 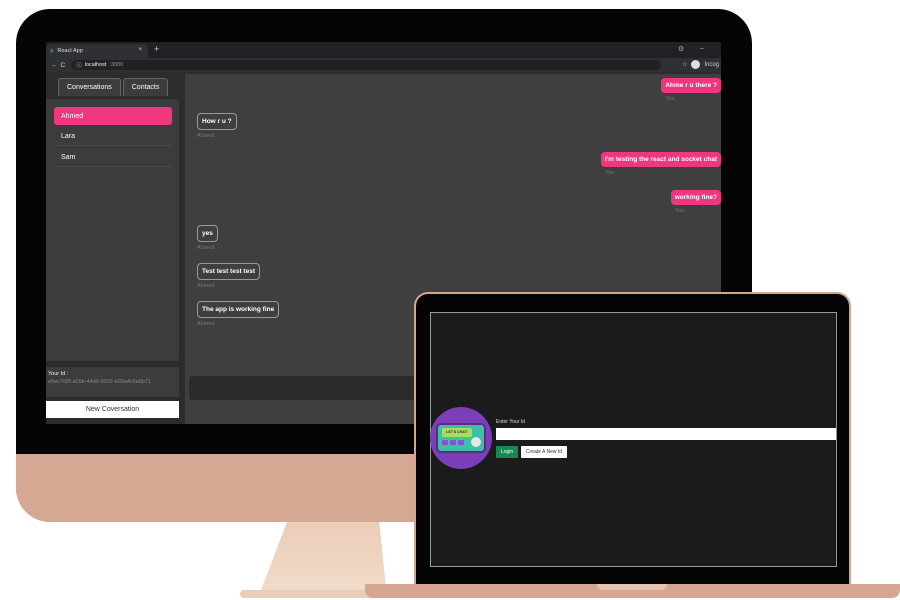 What do you see at coordinates (696, 64) in the screenshot?
I see `profile-avatar-icon` at bounding box center [696, 64].